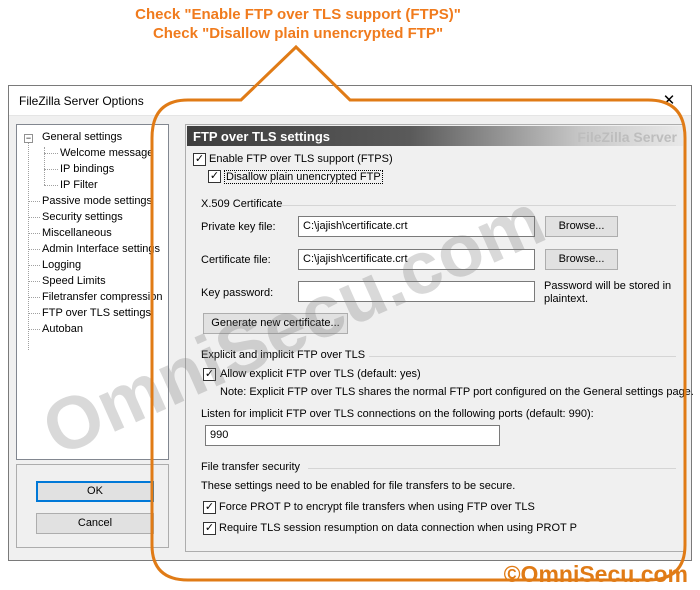  I want to click on tree-item-speed-limits: Speed Limits, so click(74, 281).